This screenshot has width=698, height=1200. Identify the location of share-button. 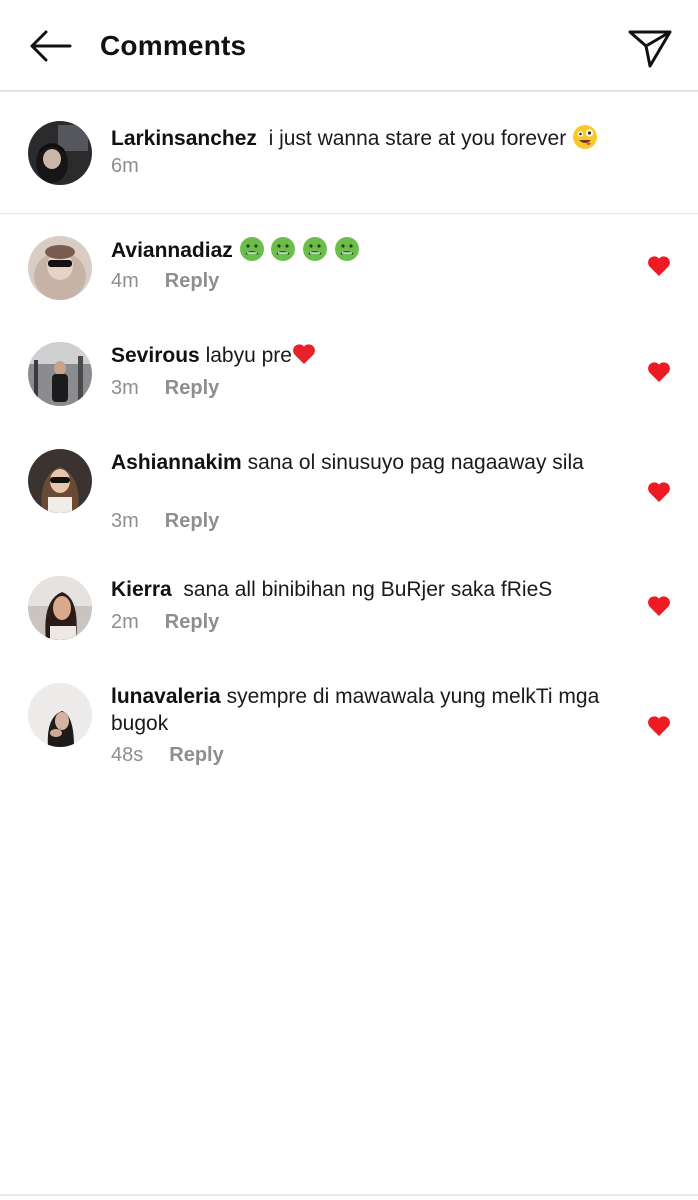
(650, 48).